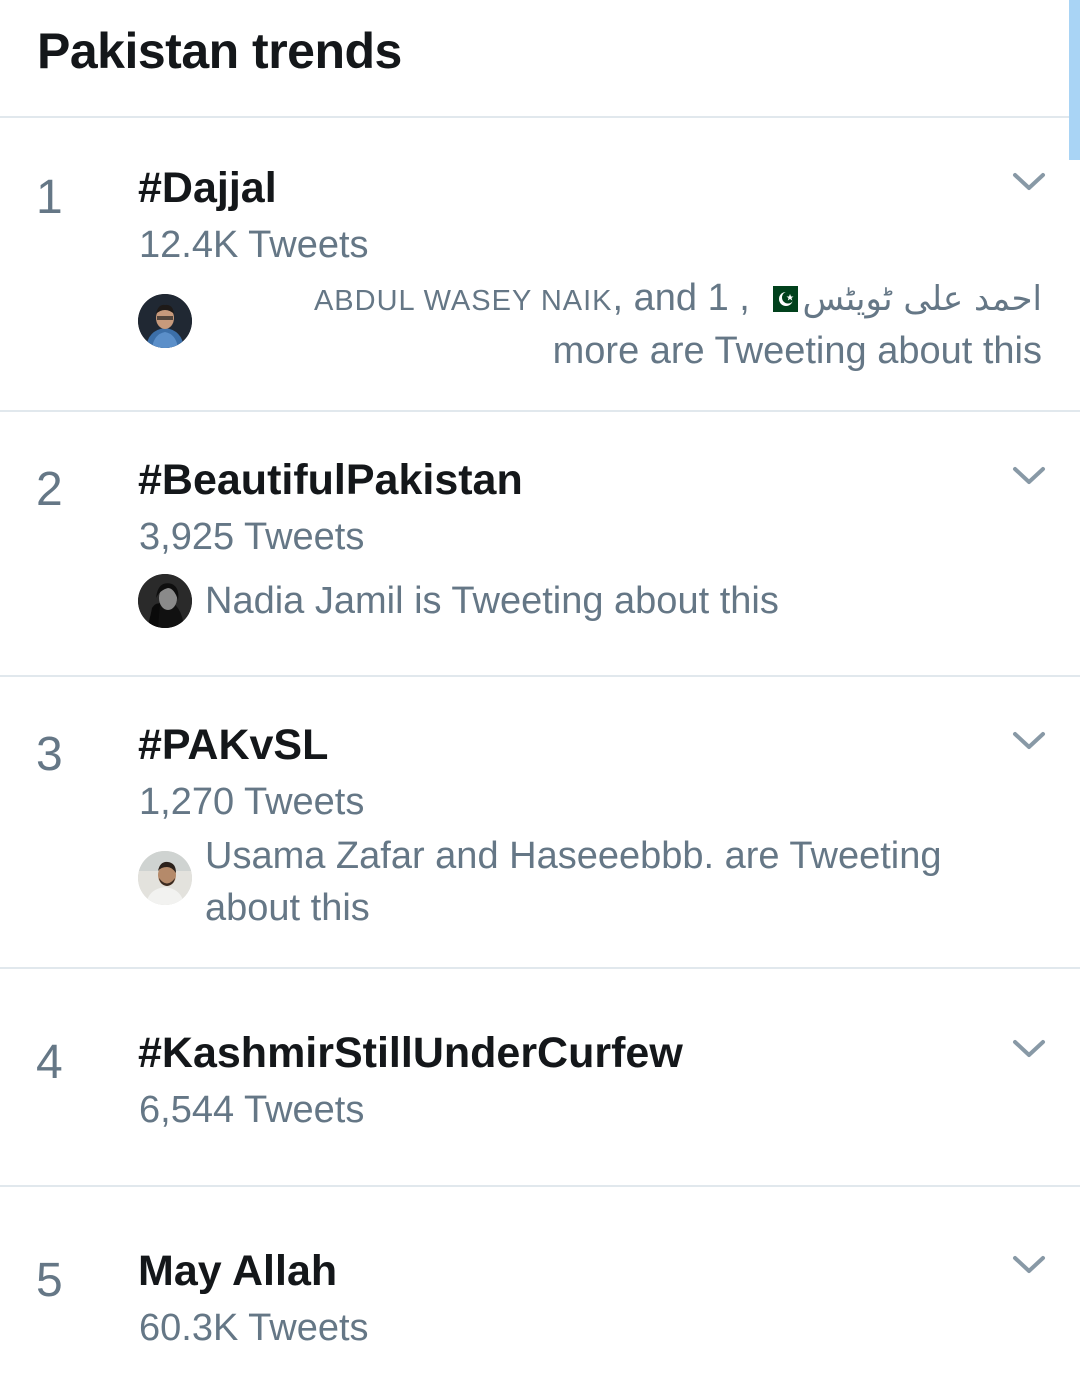 The image size is (1080, 1392). What do you see at coordinates (287, 908) in the screenshot?
I see `trend-context-line2: about this` at bounding box center [287, 908].